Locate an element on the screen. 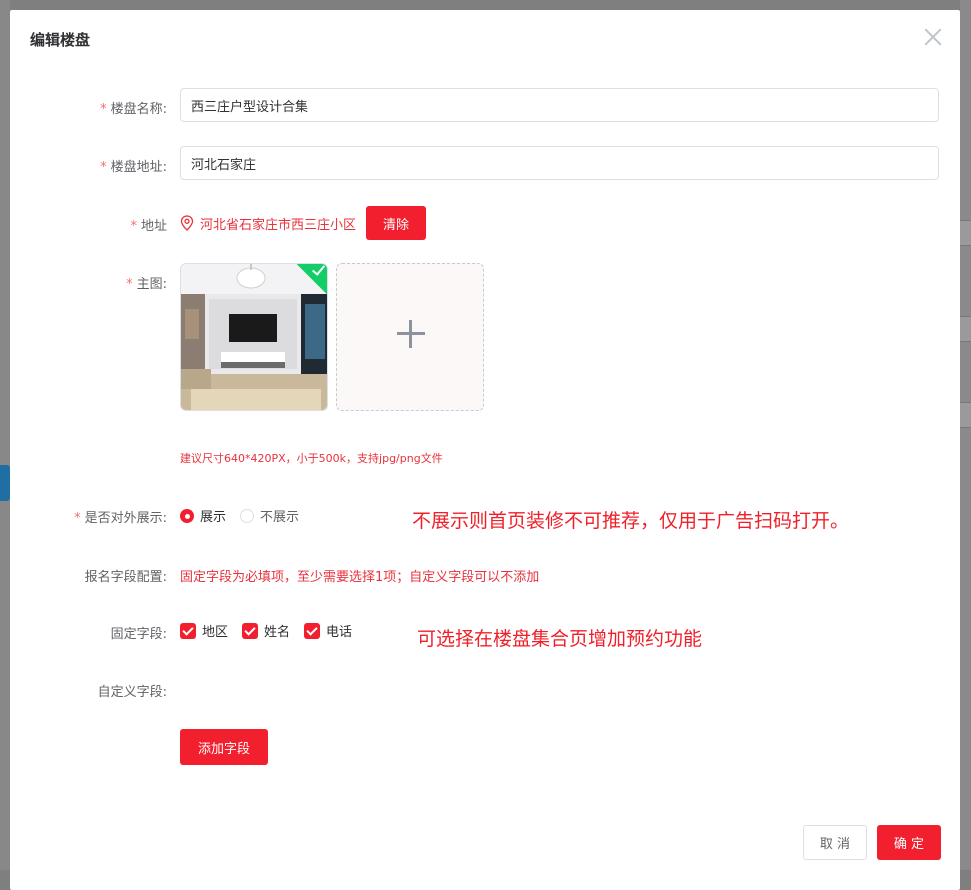 Image resolution: width=971 pixels, height=890 pixels. location-value: 河北省石家庄市西三庄小区 is located at coordinates (278, 223).